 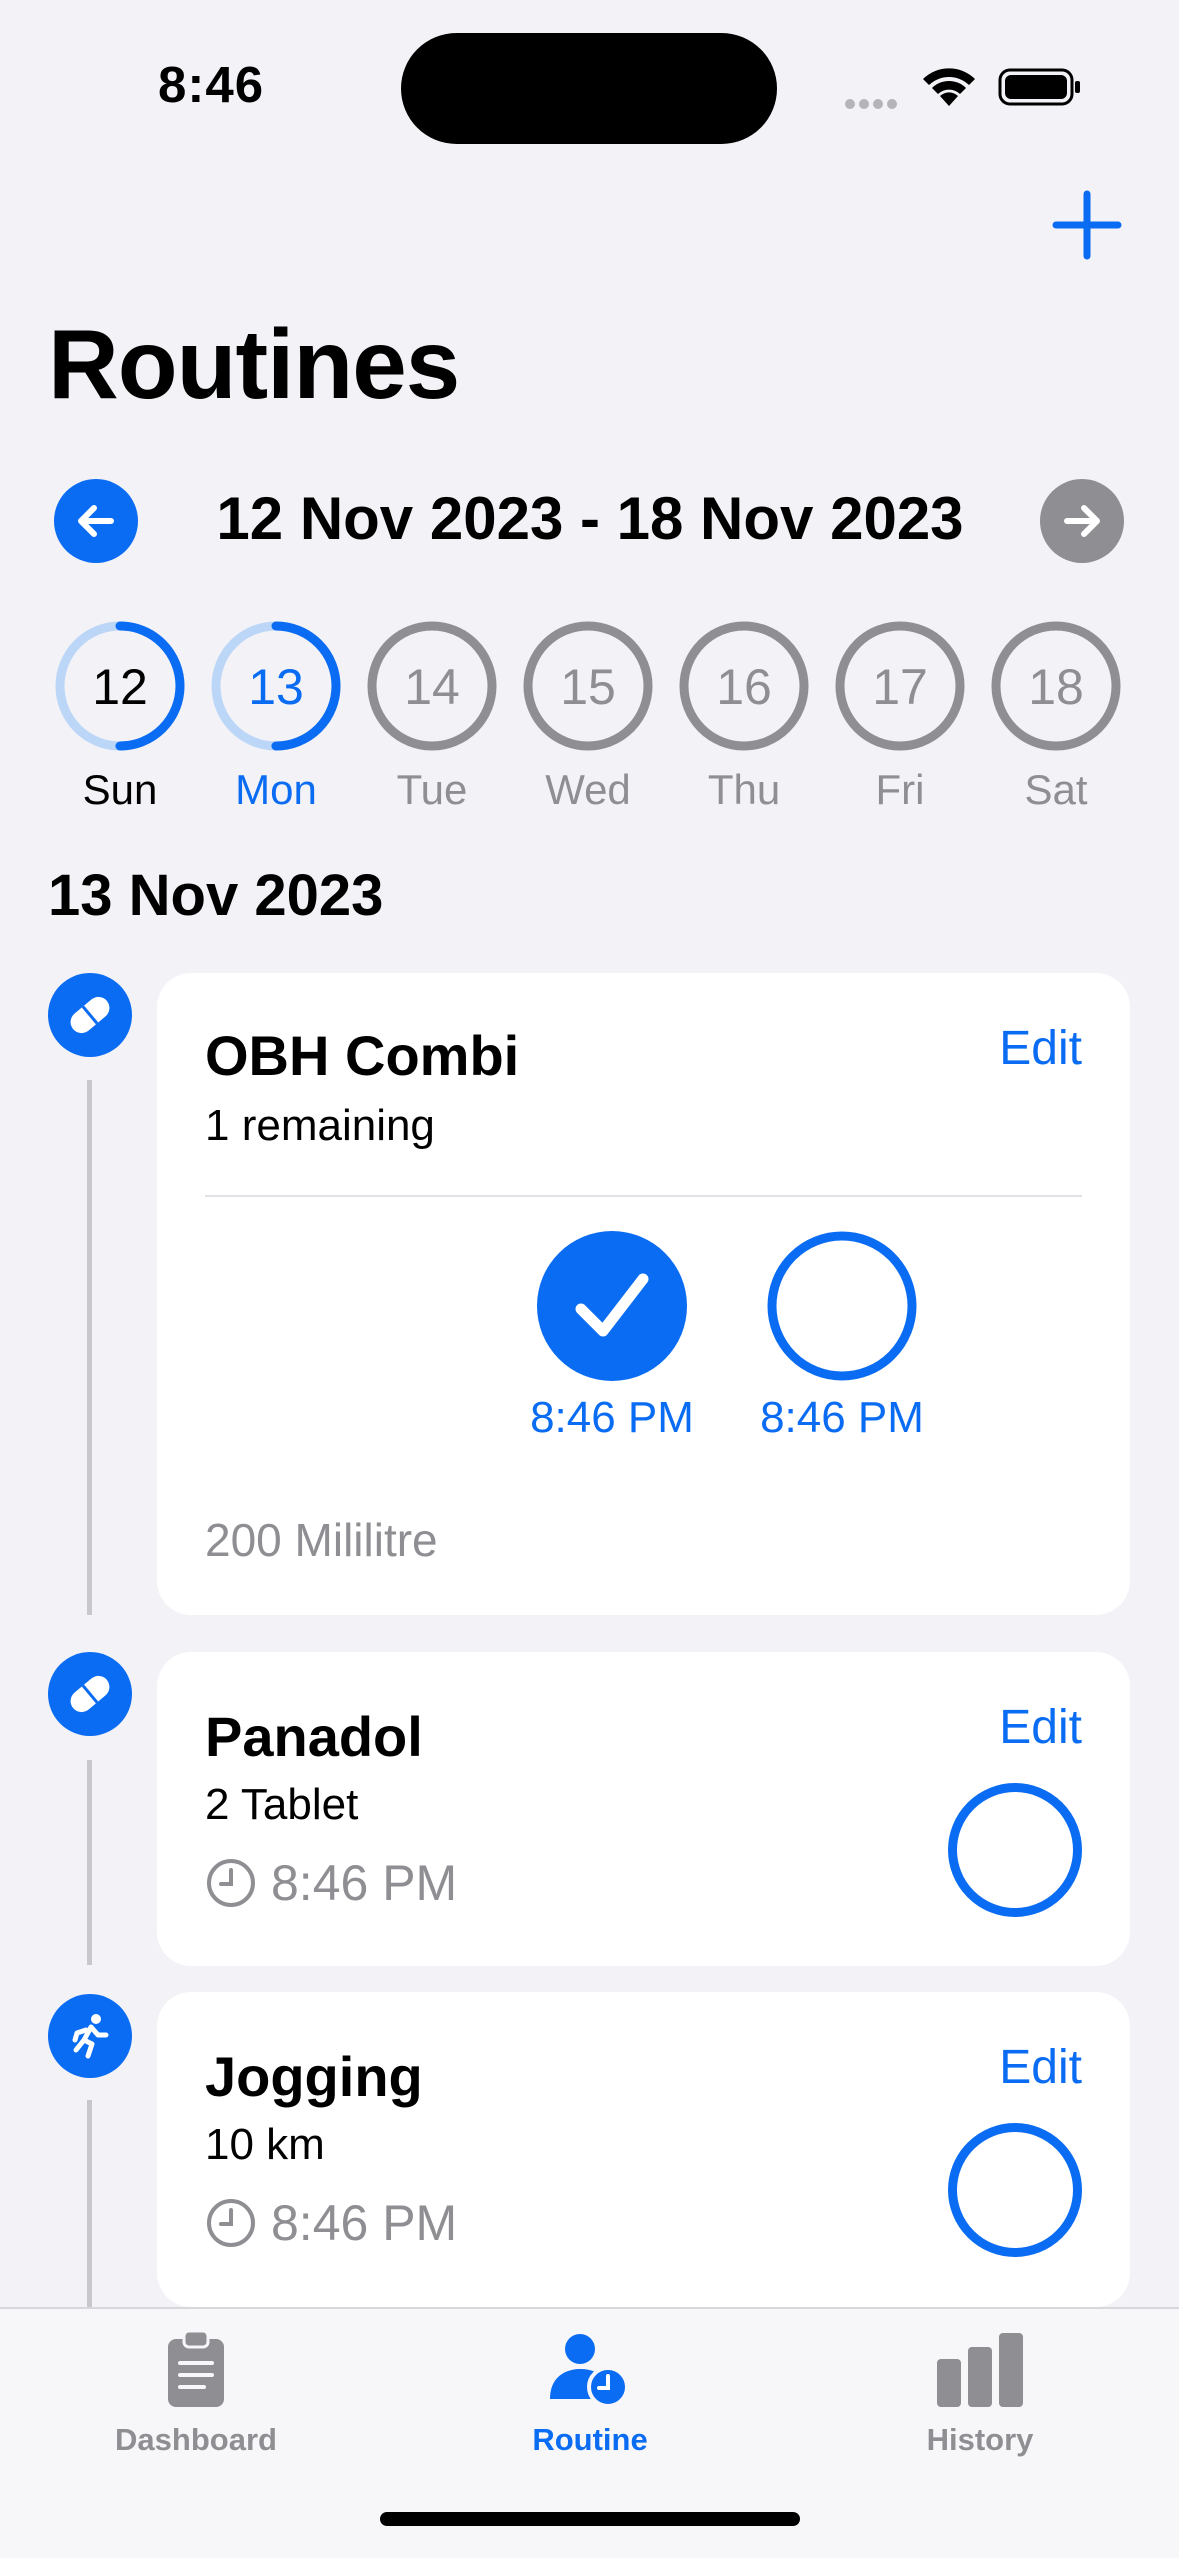 What do you see at coordinates (432, 718) in the screenshot?
I see `day-tue: 14 Tue` at bounding box center [432, 718].